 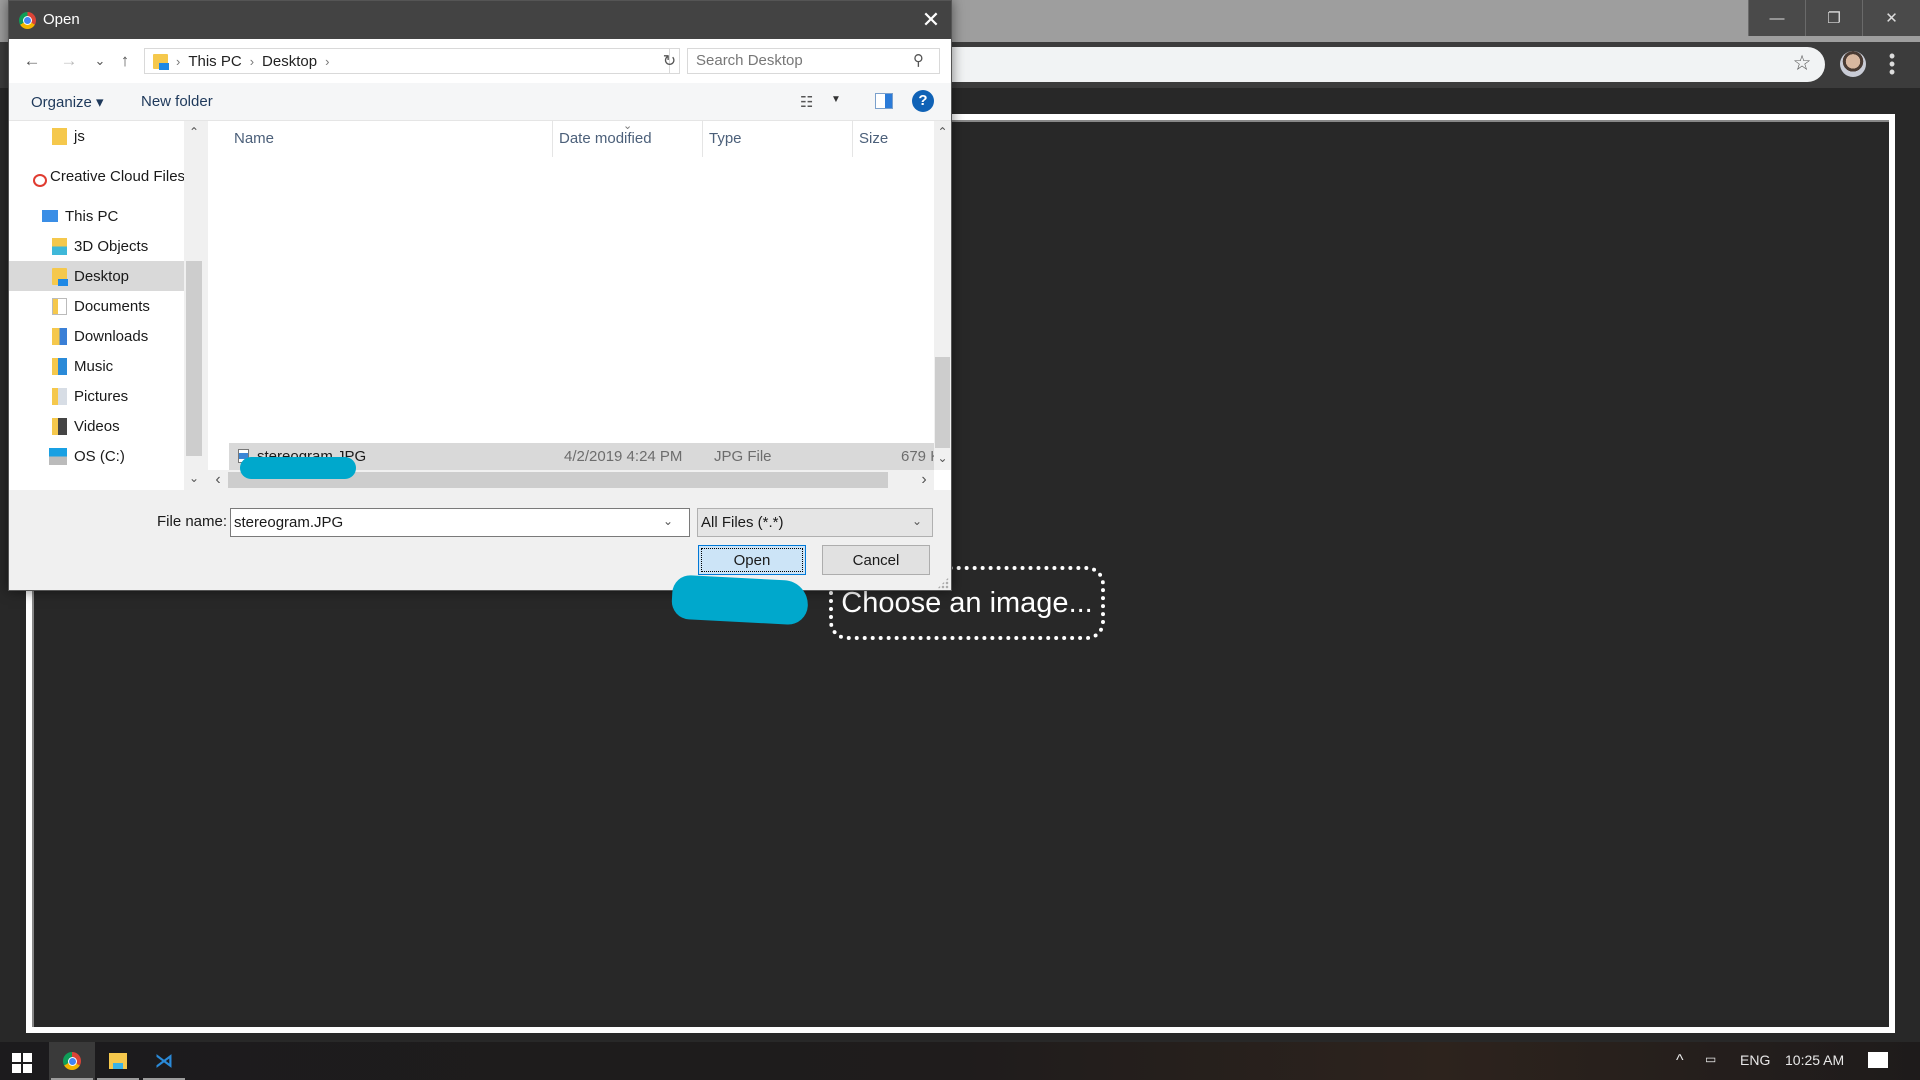 What do you see at coordinates (96, 136) in the screenshot?
I see `nav-item-js: js` at bounding box center [96, 136].